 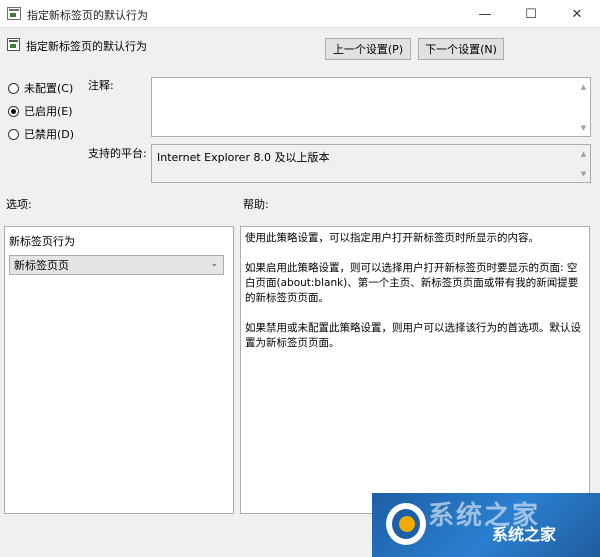 What do you see at coordinates (117, 153) in the screenshot?
I see `platform-label: 支持的平台:` at bounding box center [117, 153].